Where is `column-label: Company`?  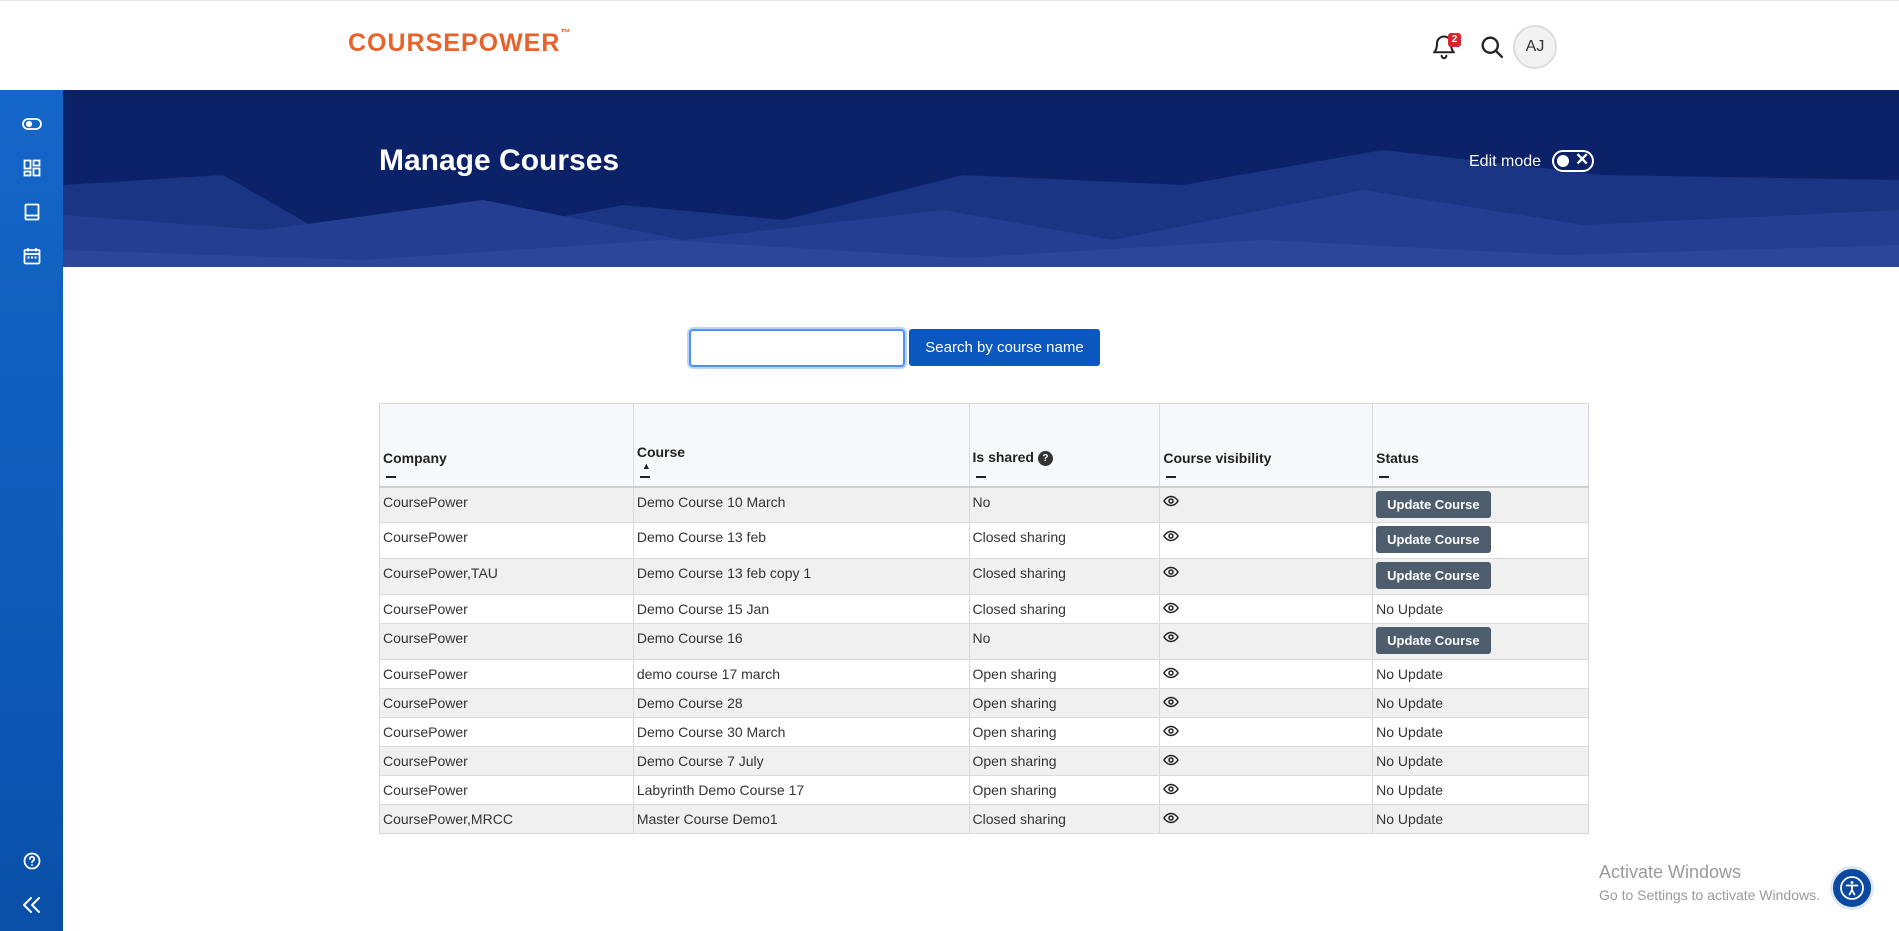
column-label: Company is located at coordinates (415, 457).